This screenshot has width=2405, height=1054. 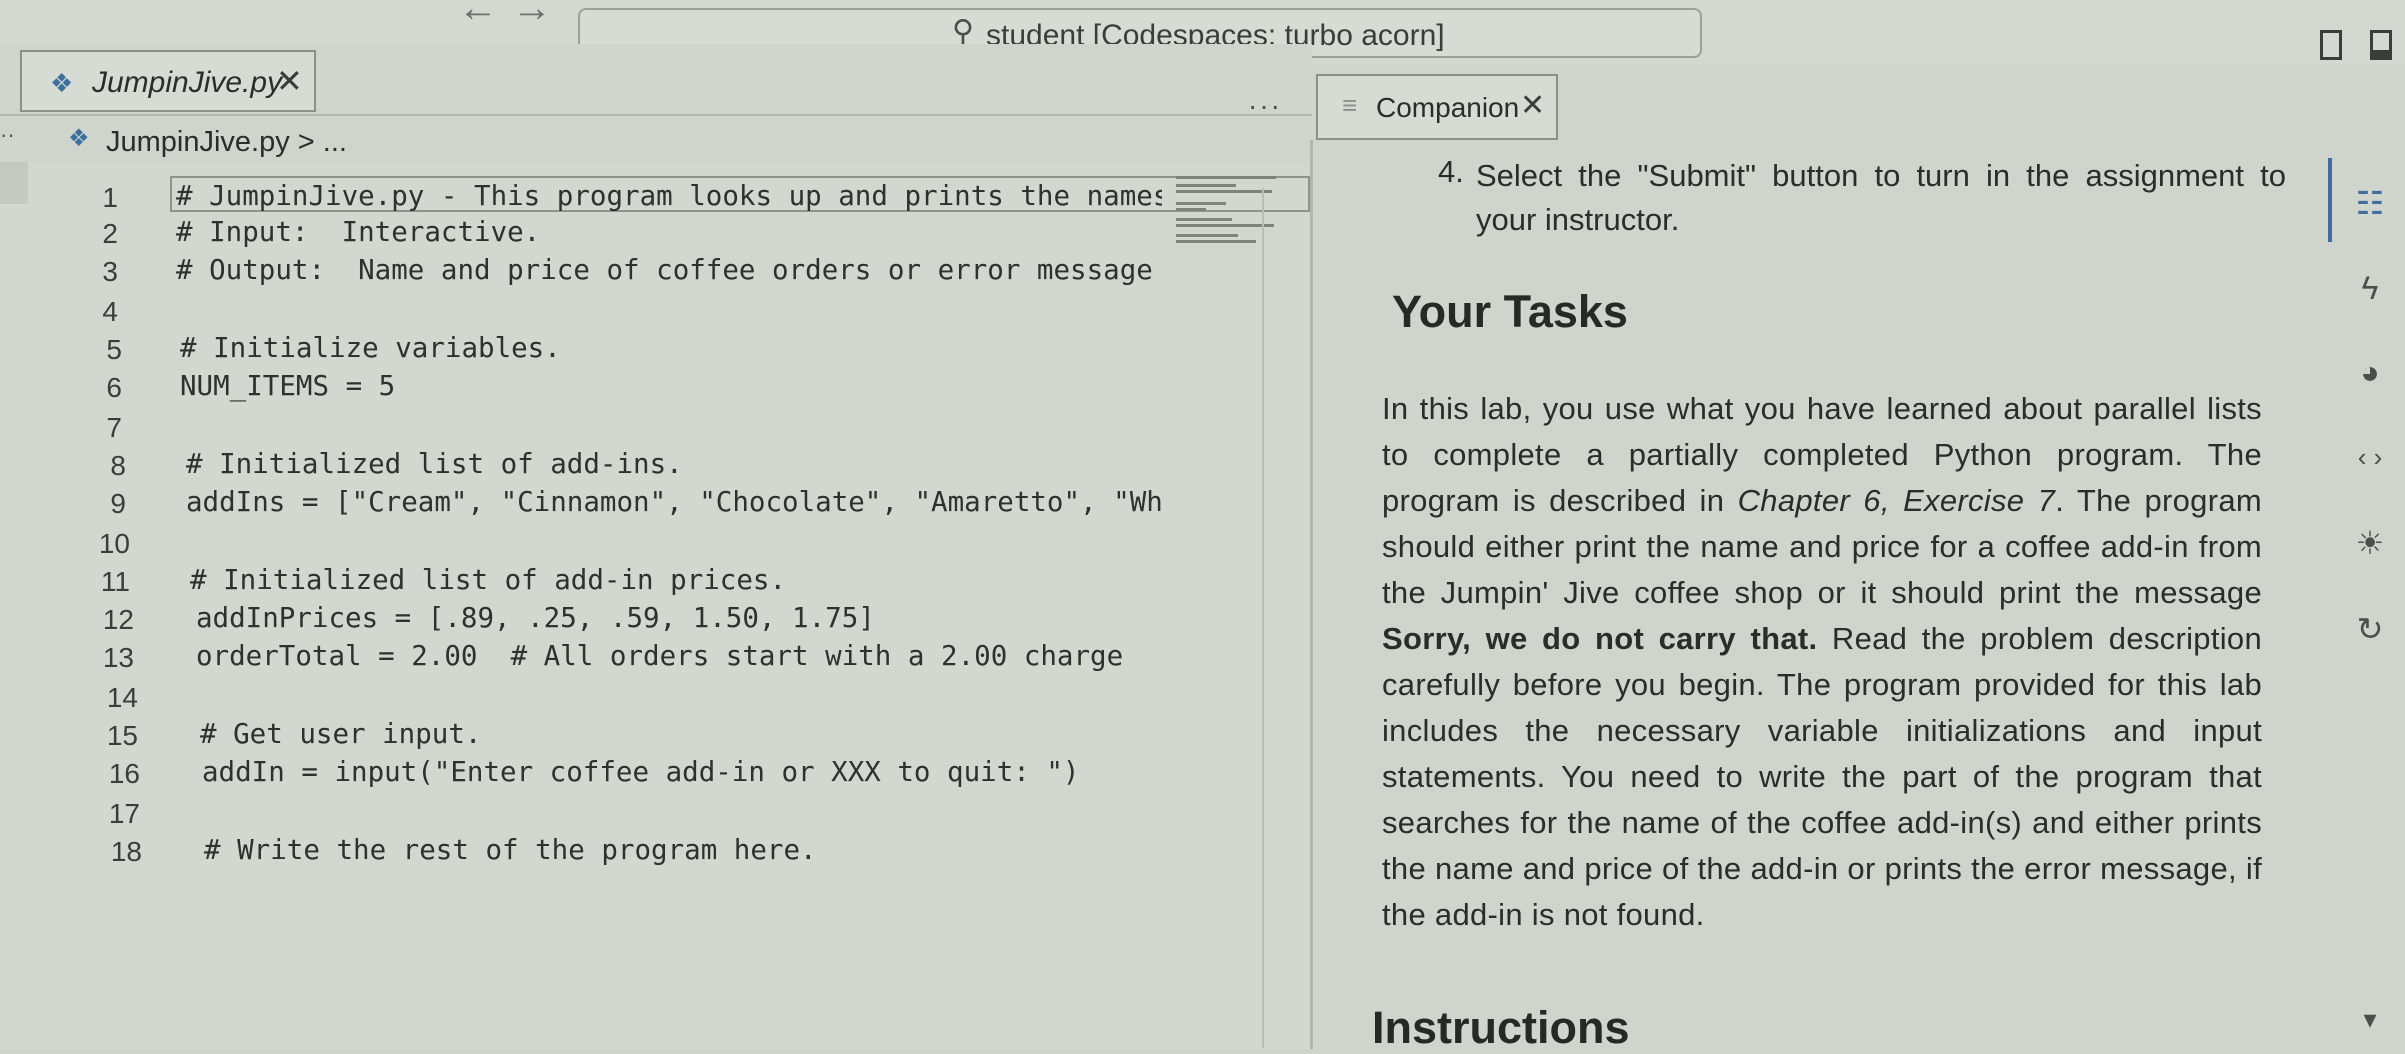 I want to click on code-line: # Write the rest of the program here., so click(x=510, y=850).